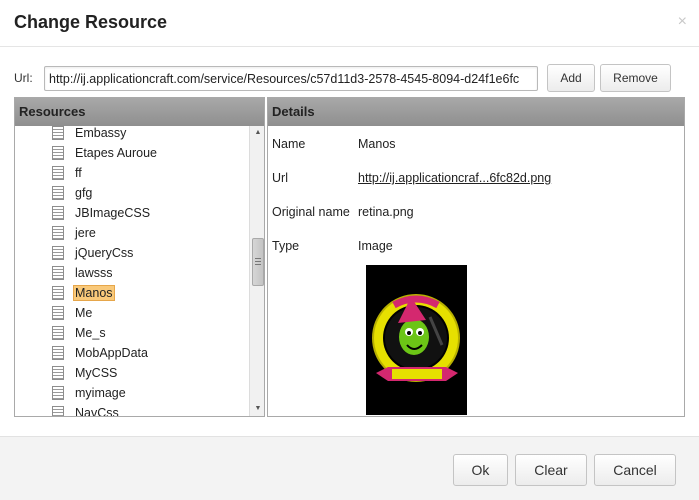 The image size is (699, 500). What do you see at coordinates (635, 78) in the screenshot?
I see `remove-button: Remove` at bounding box center [635, 78].